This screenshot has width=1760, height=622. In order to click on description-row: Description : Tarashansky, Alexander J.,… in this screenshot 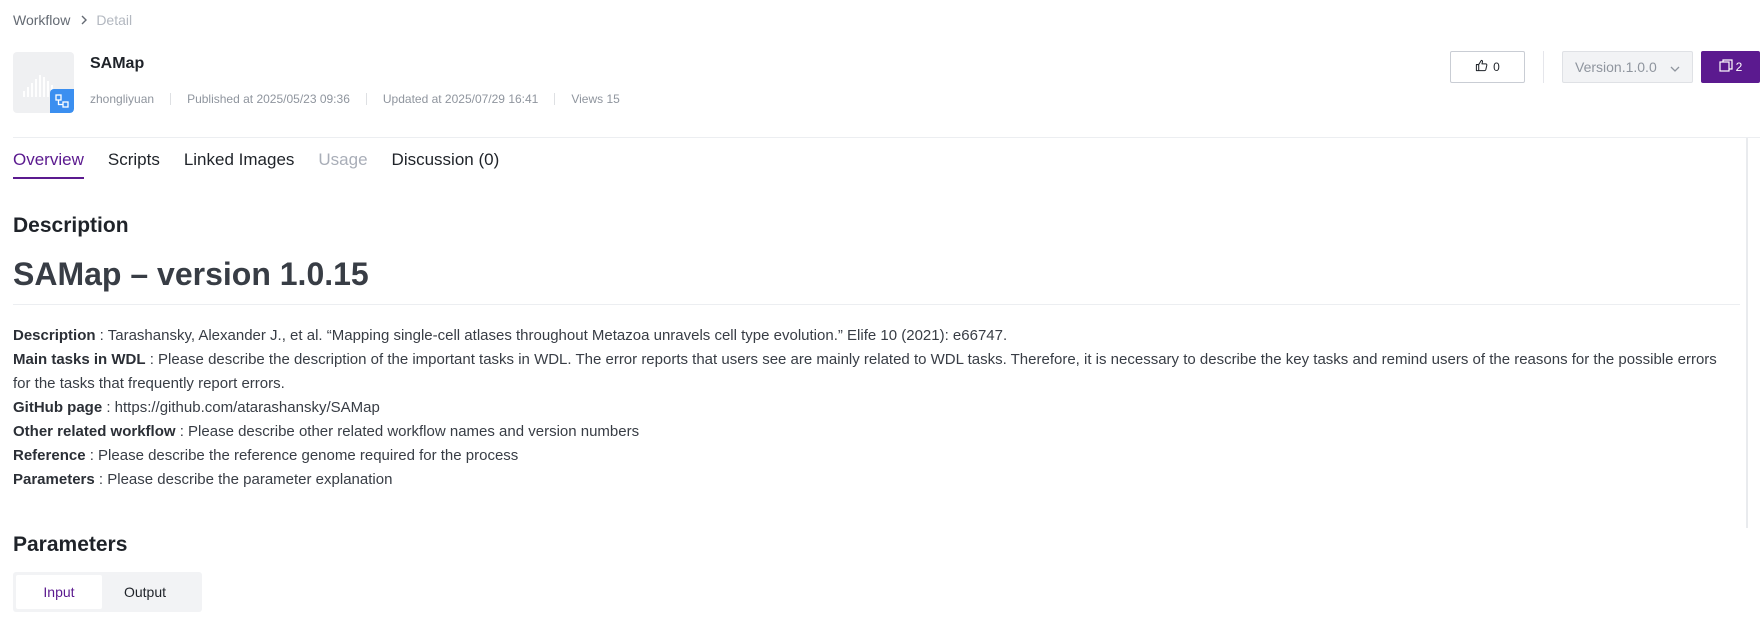, I will do `click(873, 336)`.